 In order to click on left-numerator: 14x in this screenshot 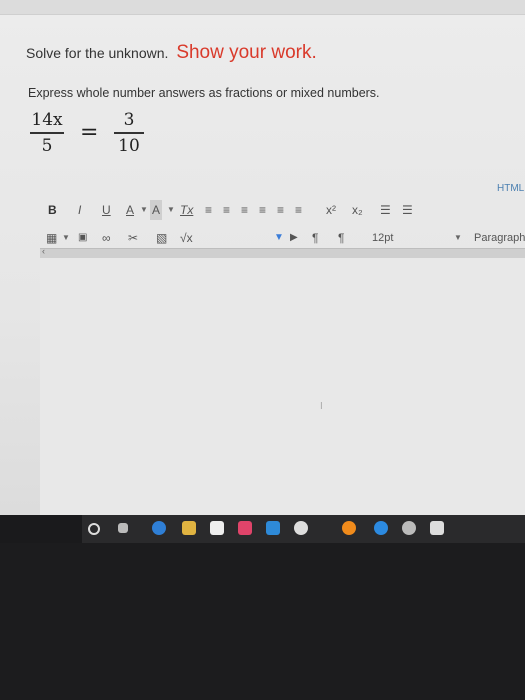, I will do `click(47, 120)`.